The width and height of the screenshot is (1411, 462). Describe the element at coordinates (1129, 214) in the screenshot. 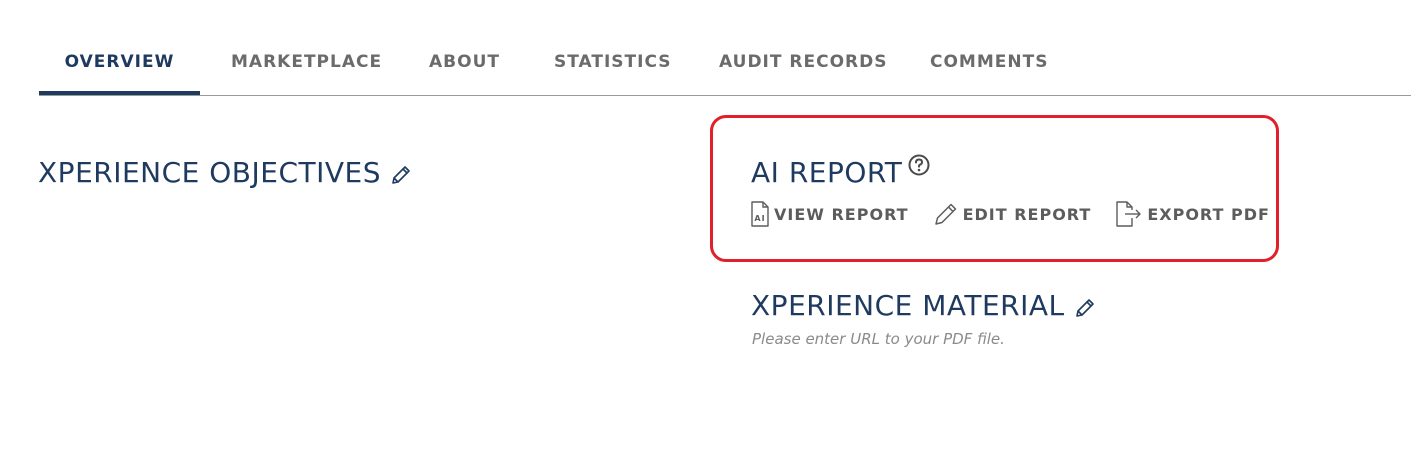

I see `file-export-icon` at that location.